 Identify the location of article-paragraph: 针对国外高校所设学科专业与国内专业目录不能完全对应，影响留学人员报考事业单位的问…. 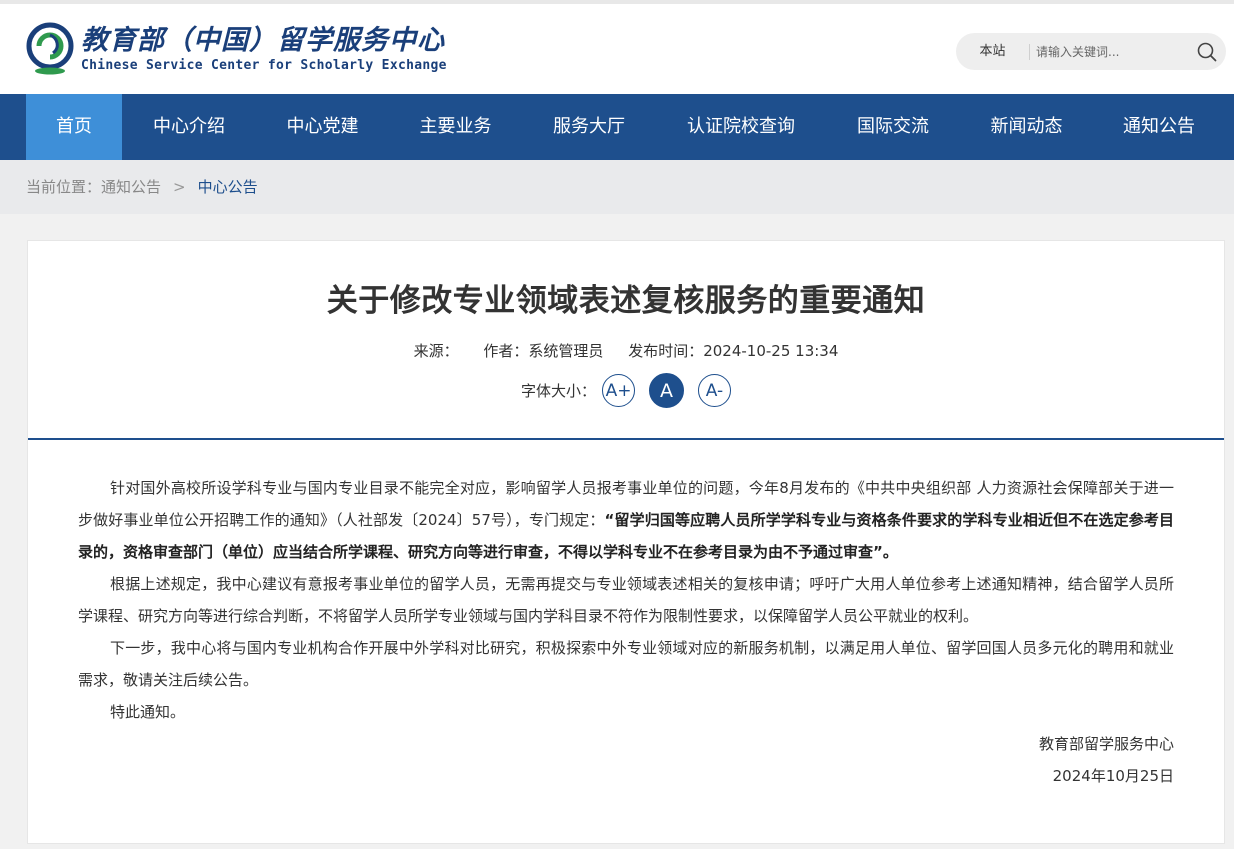
(626, 520).